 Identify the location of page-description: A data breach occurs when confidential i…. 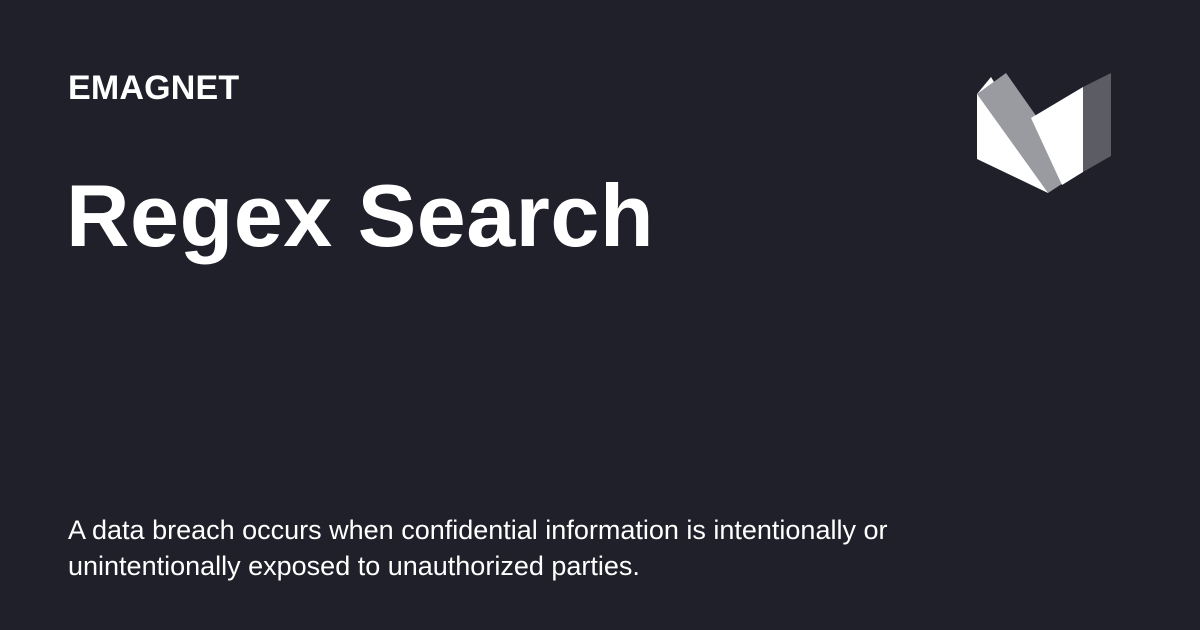
(478, 548).